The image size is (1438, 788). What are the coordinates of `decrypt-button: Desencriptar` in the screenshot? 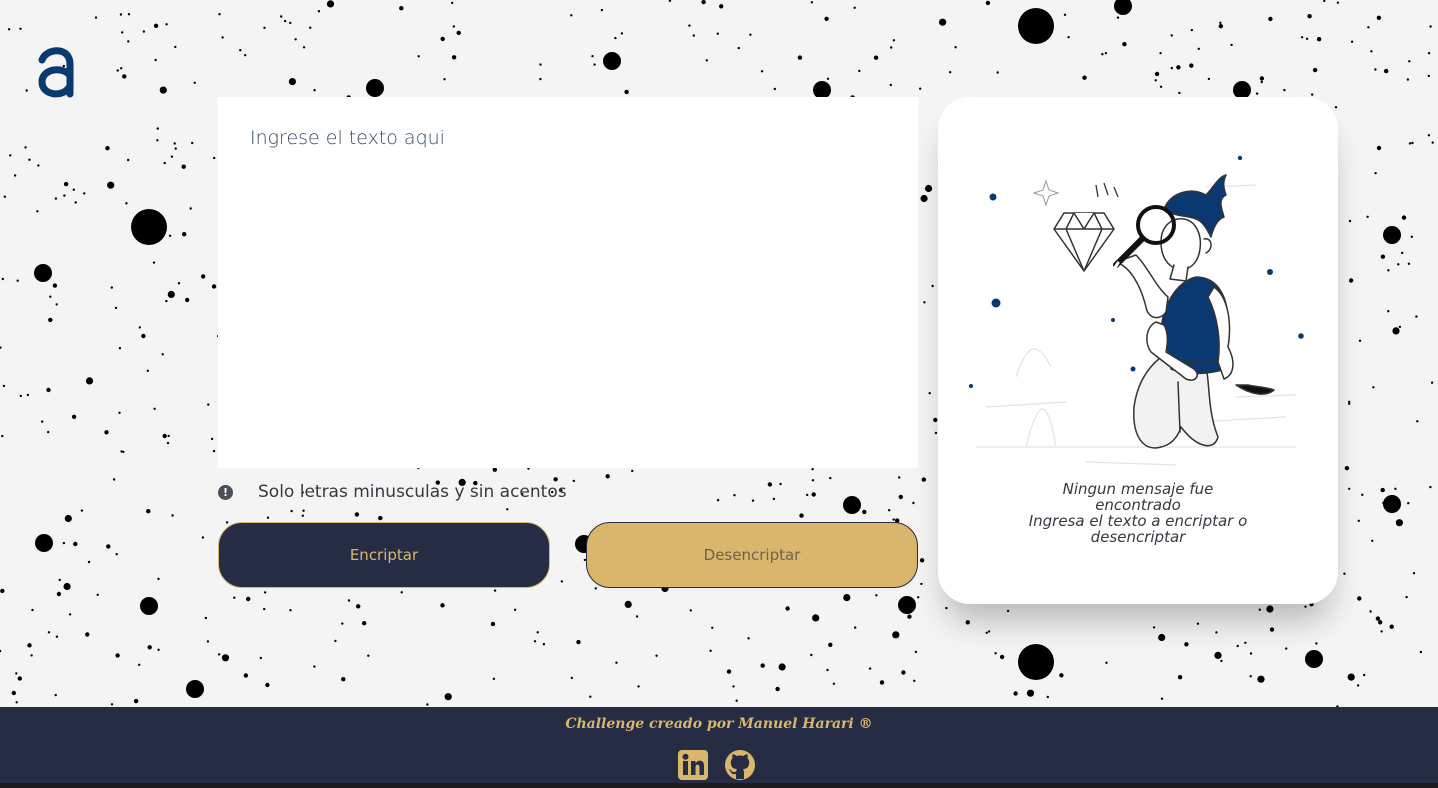 It's located at (752, 555).